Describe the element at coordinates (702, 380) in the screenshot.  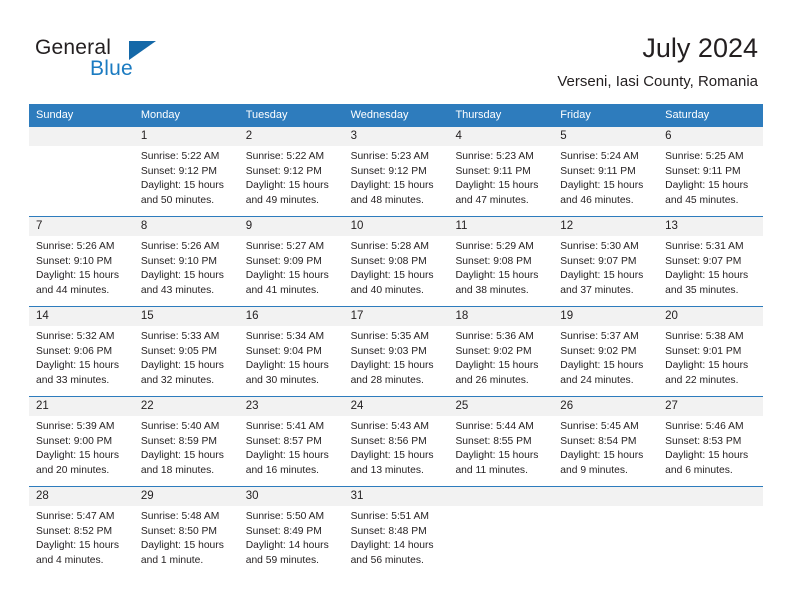
I see `daylight-line-2: and 22 minutes.` at that location.